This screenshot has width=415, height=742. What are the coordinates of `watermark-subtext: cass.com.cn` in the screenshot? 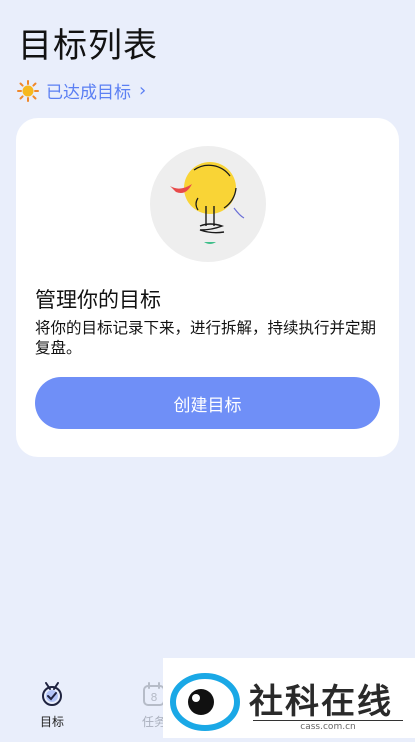 It's located at (328, 726).